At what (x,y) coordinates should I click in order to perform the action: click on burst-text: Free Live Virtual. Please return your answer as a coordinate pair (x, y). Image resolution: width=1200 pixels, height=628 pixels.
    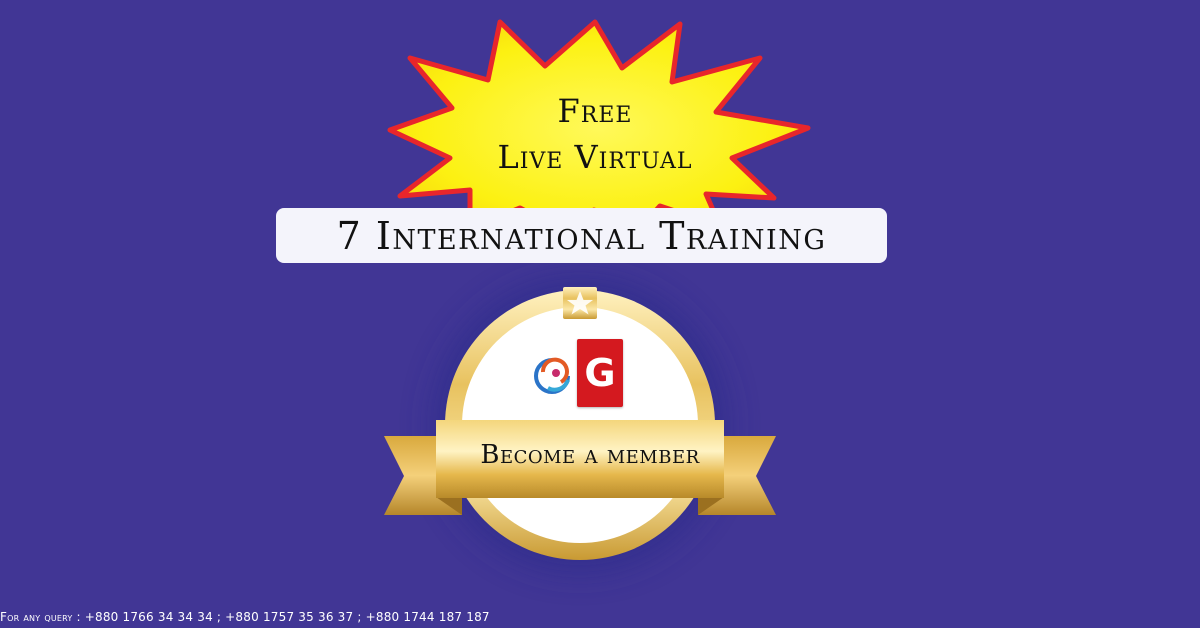
    Looking at the image, I should click on (595, 134).